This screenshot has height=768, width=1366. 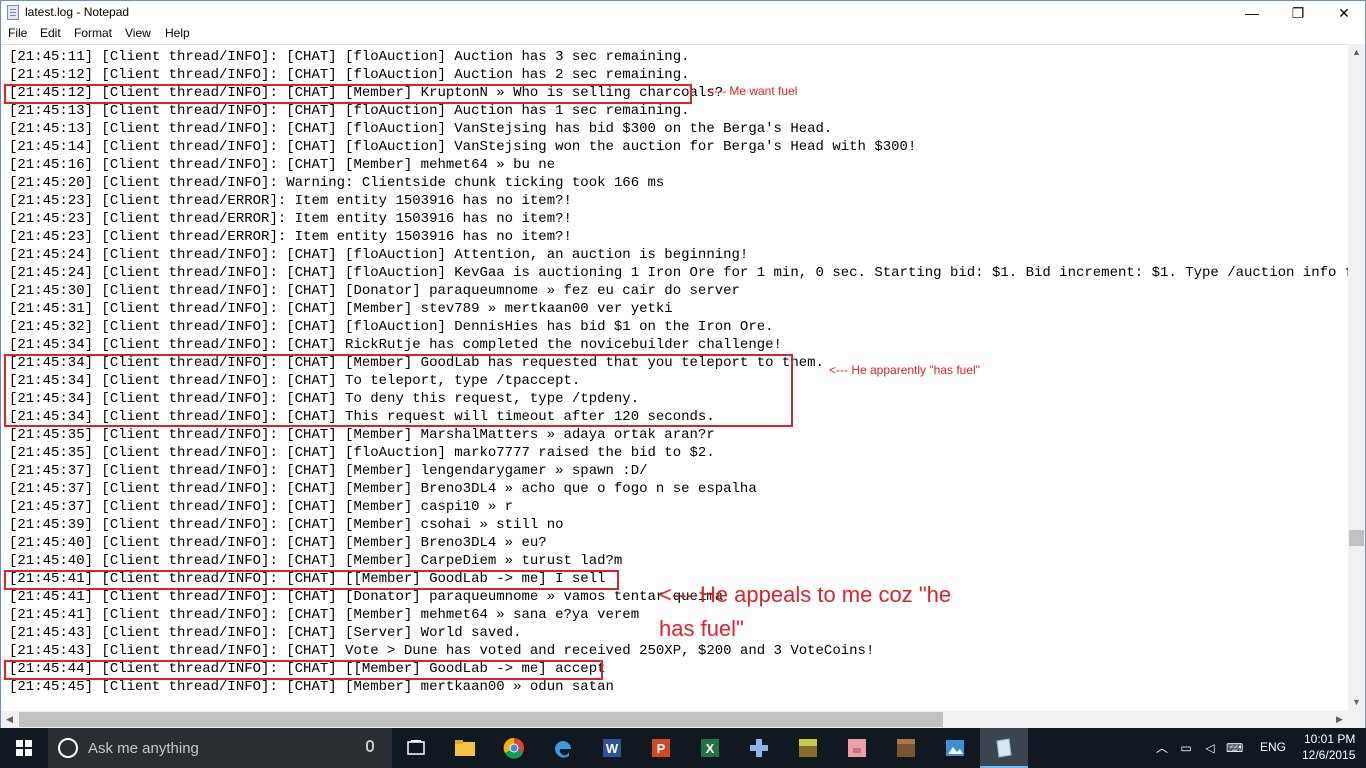 What do you see at coordinates (348, 94) in the screenshot?
I see `highlight-box-charcoal-question` at bounding box center [348, 94].